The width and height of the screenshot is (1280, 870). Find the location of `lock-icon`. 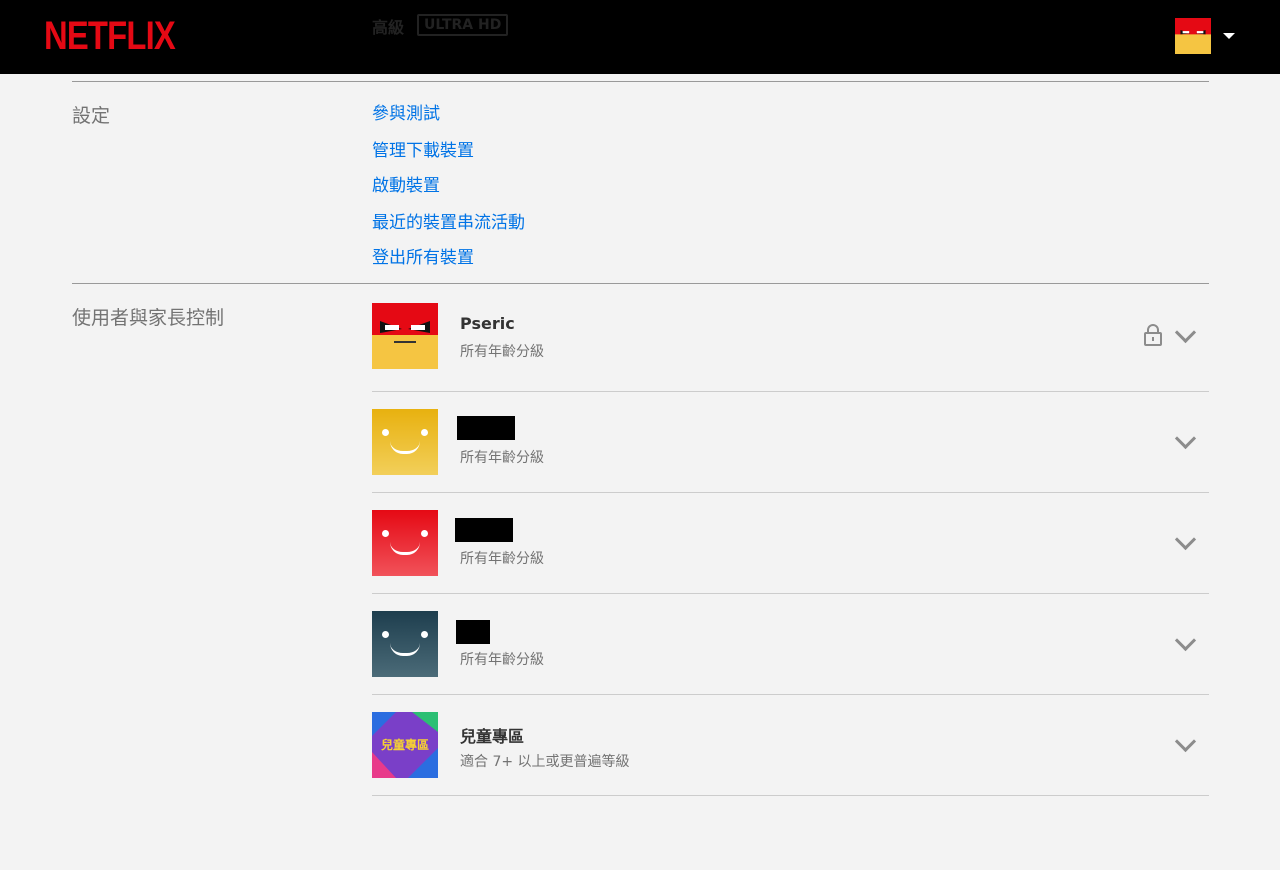

lock-icon is located at coordinates (1153, 335).